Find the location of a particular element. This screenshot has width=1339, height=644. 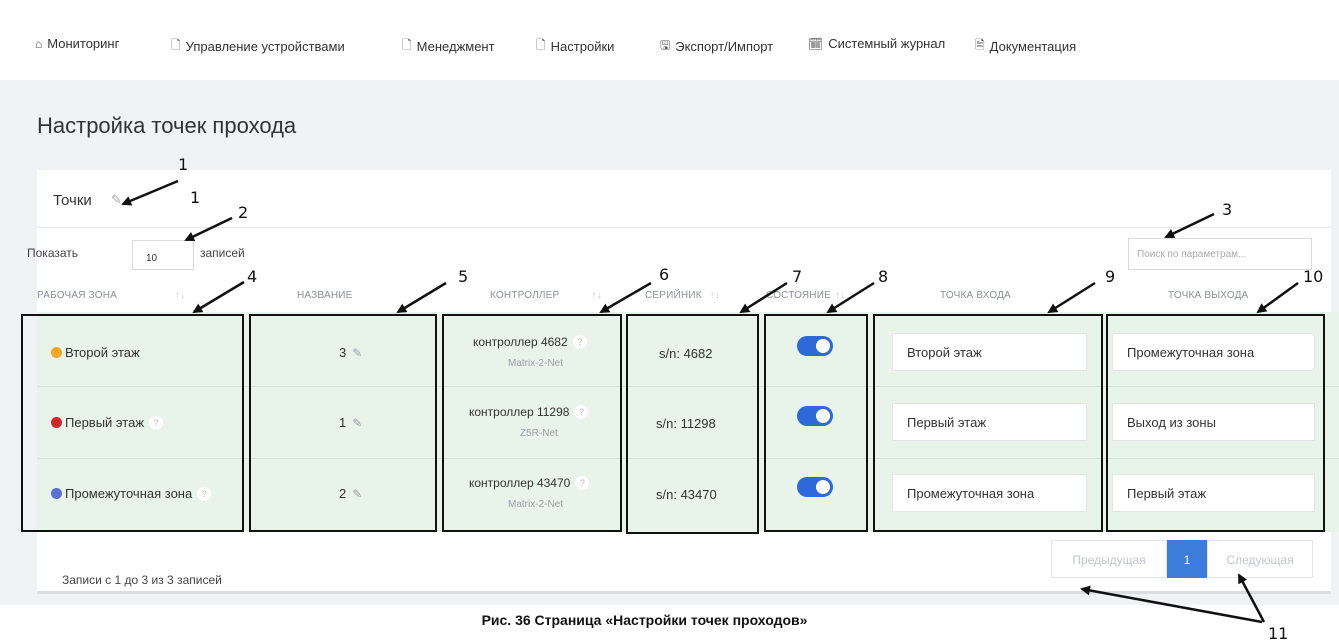

column-header-entry: Точка входа is located at coordinates (975, 295).